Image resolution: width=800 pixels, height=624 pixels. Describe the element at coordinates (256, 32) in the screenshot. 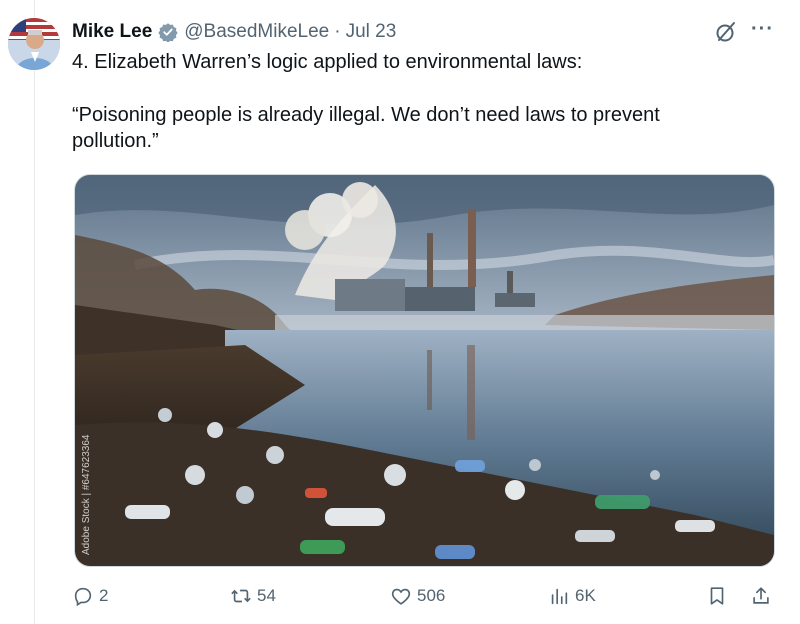

I see `handle: @BasedMikeLee` at that location.